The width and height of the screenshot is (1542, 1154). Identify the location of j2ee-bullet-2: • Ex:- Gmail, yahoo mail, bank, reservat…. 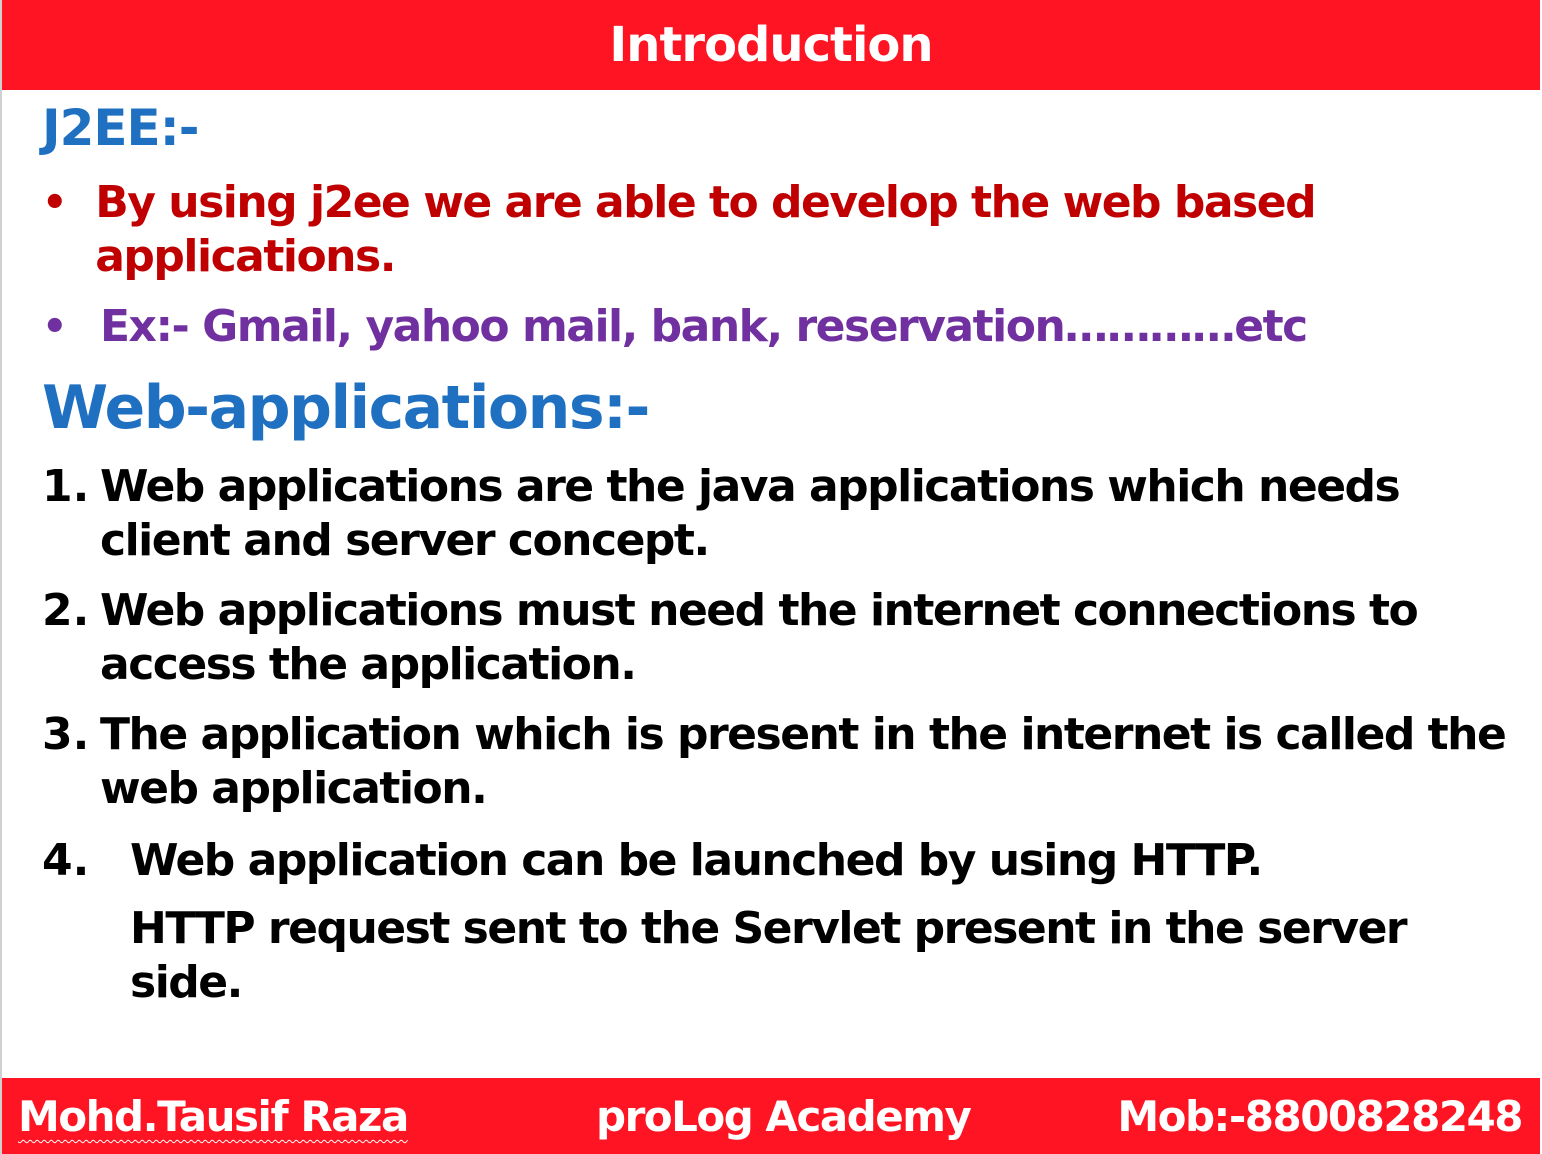
(772, 327).